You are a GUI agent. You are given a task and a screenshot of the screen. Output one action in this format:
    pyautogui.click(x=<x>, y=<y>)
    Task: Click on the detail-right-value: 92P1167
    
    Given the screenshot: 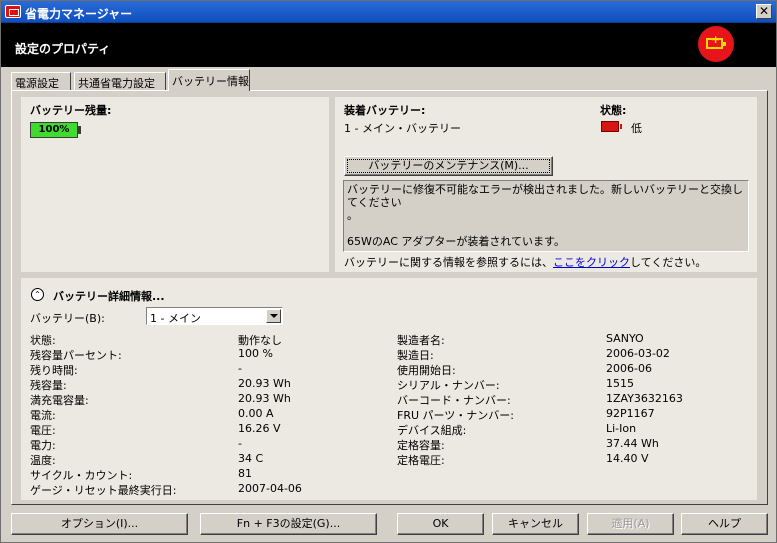 What is the action you would take?
    pyautogui.click(x=630, y=413)
    